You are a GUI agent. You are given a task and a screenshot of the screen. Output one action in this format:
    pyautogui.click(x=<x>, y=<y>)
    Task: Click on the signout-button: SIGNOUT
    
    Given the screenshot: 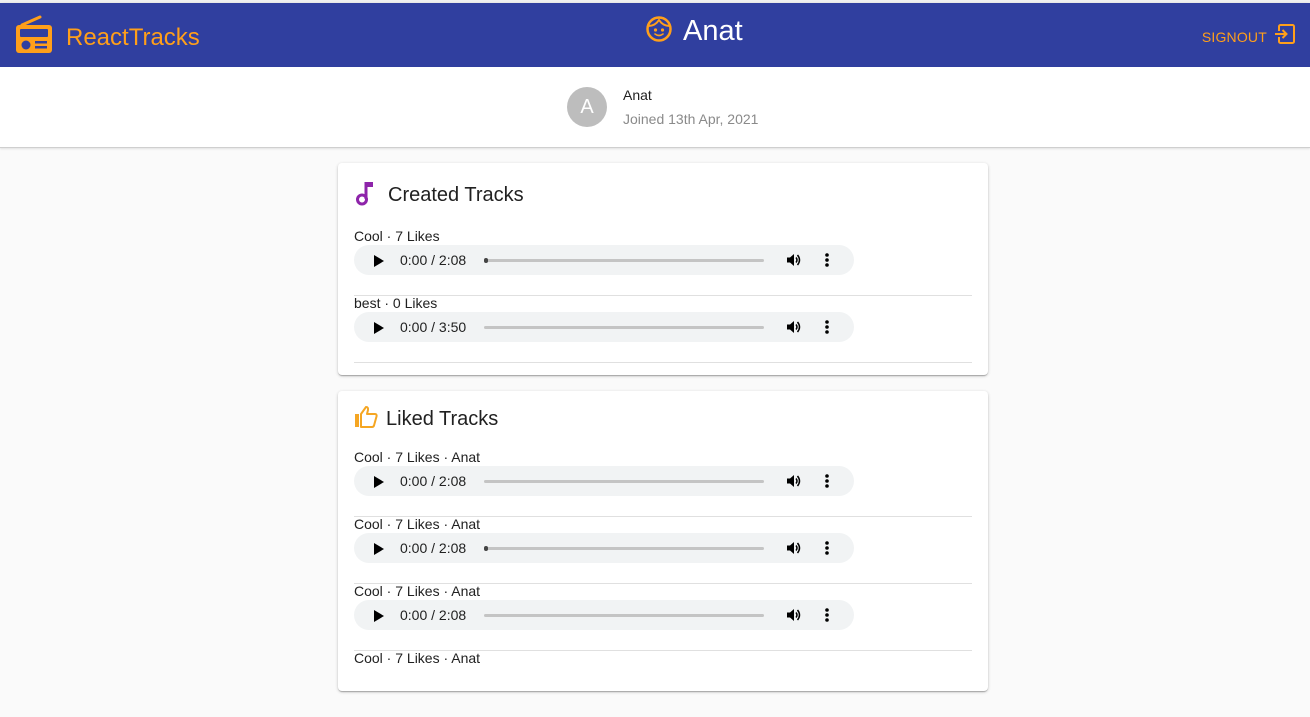 What is the action you would take?
    pyautogui.click(x=1249, y=36)
    